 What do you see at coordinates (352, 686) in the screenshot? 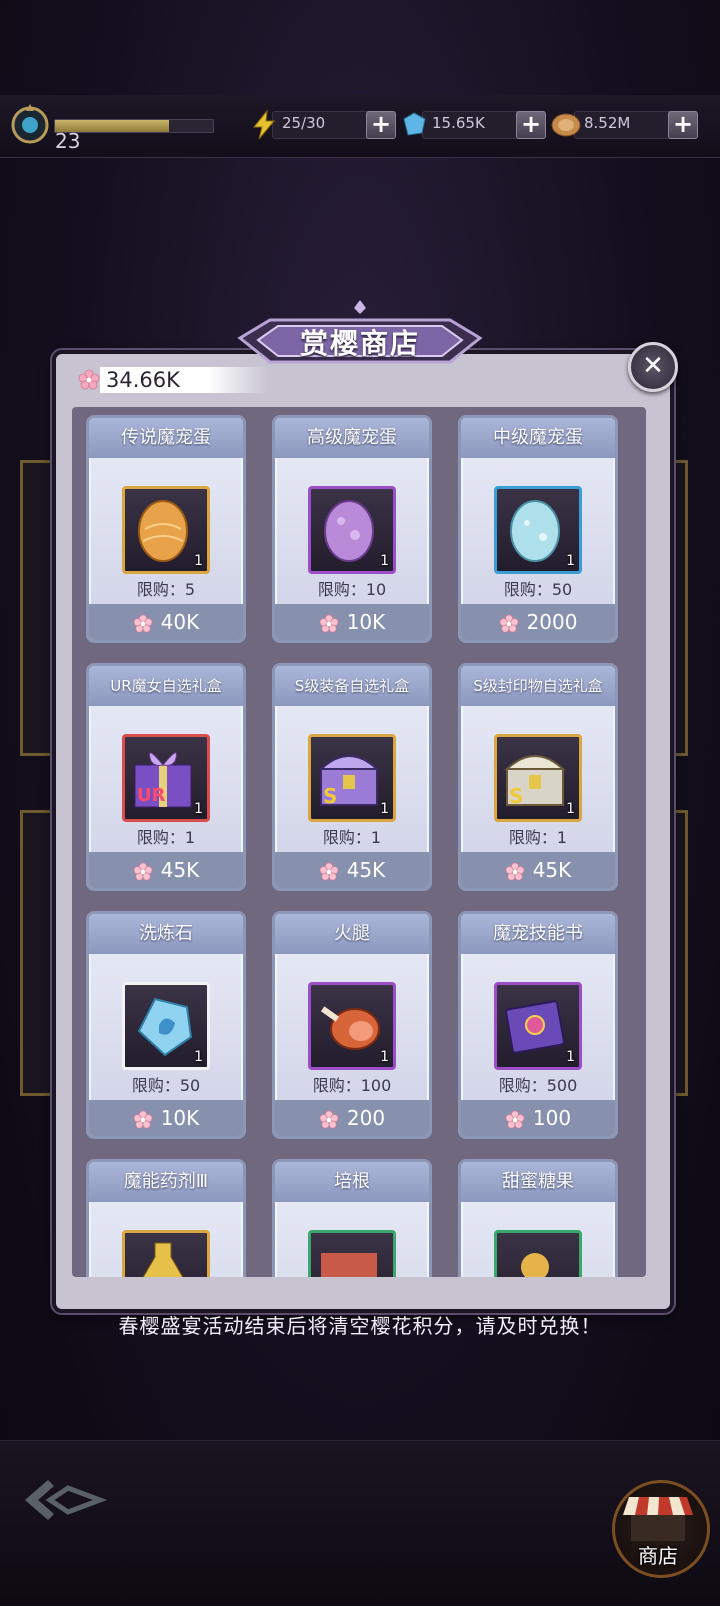
I see `item-name: S级装备自选礼盒` at bounding box center [352, 686].